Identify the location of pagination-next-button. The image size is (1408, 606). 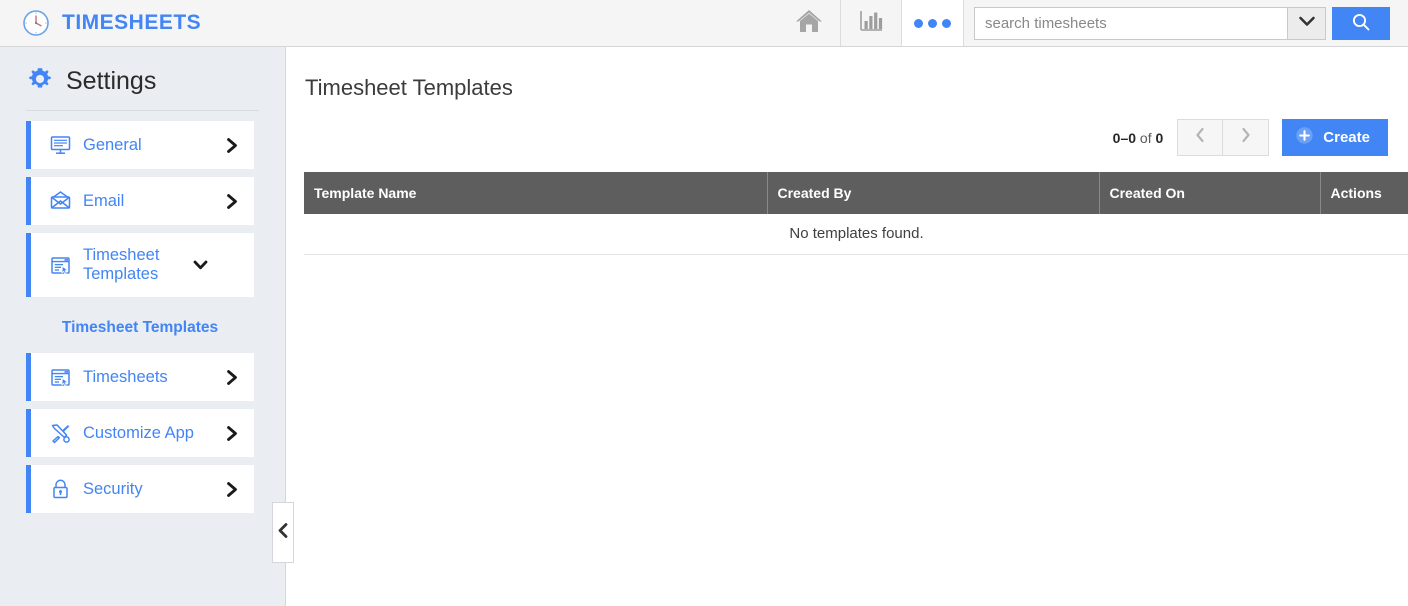
(1246, 137).